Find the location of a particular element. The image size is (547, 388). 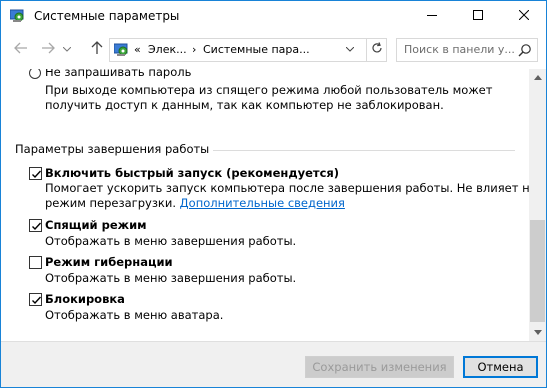

close-icon is located at coordinates (524, 16).